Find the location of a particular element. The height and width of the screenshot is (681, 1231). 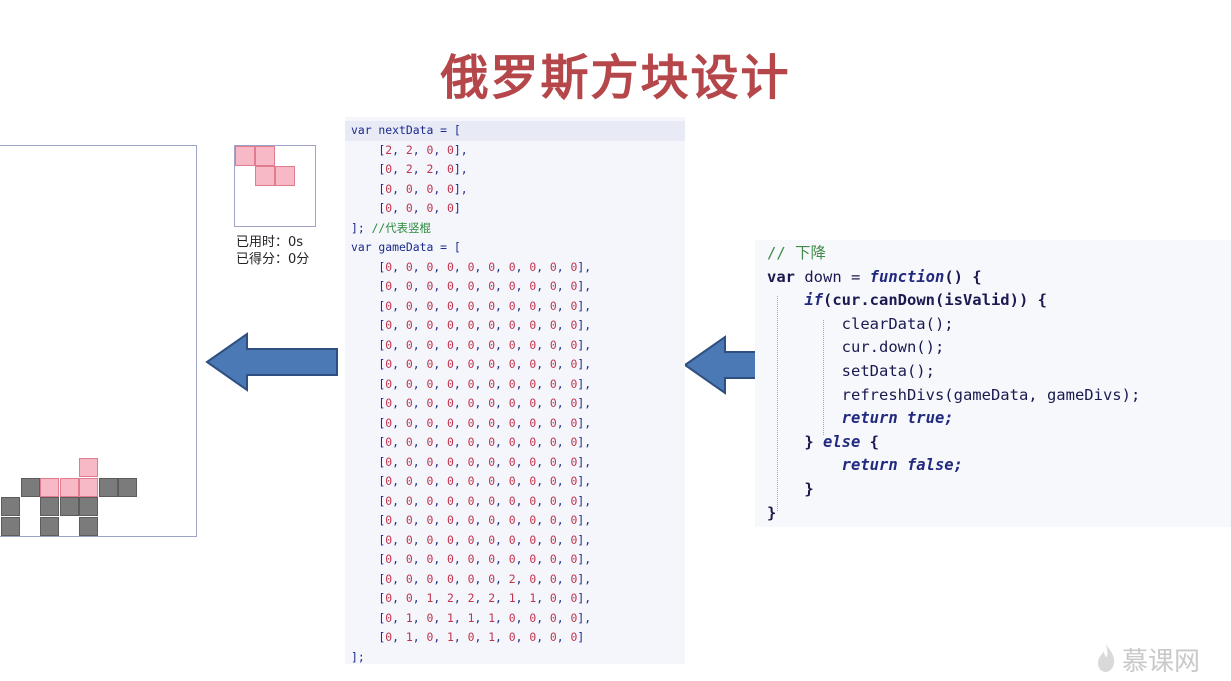

game-stats: 已用时：0s 已得分：0分 is located at coordinates (272, 251).